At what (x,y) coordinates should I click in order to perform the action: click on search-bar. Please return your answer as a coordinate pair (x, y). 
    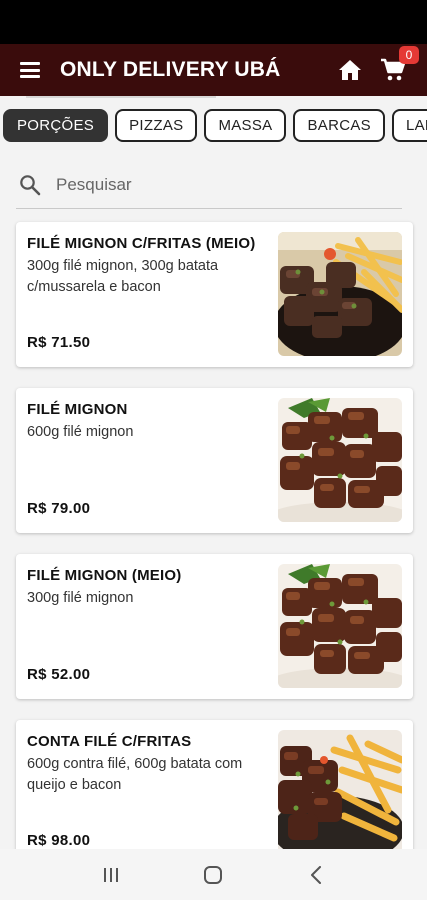
    Looking at the image, I should click on (209, 185).